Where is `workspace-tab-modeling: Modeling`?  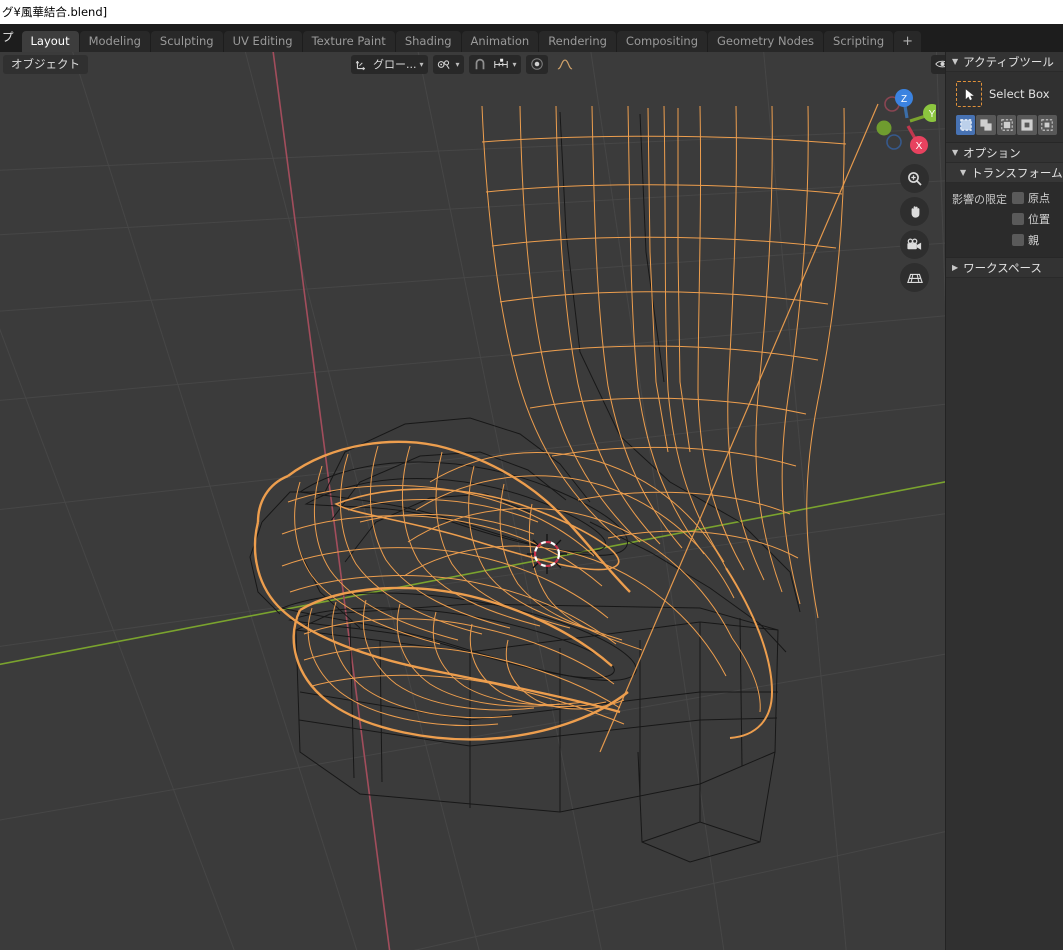 workspace-tab-modeling: Modeling is located at coordinates (114, 41).